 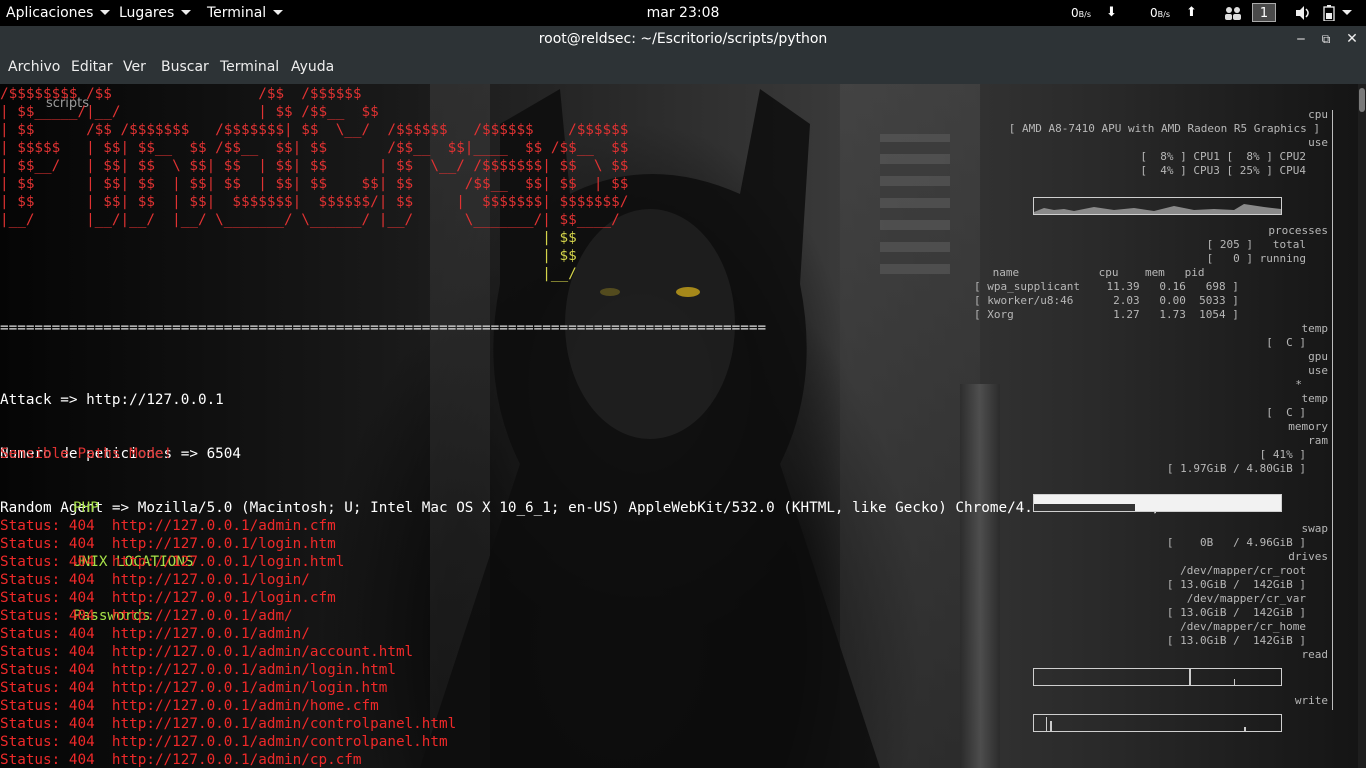 What do you see at coordinates (1111, 12) in the screenshot?
I see `download-arrow-icon: ⬇` at bounding box center [1111, 12].